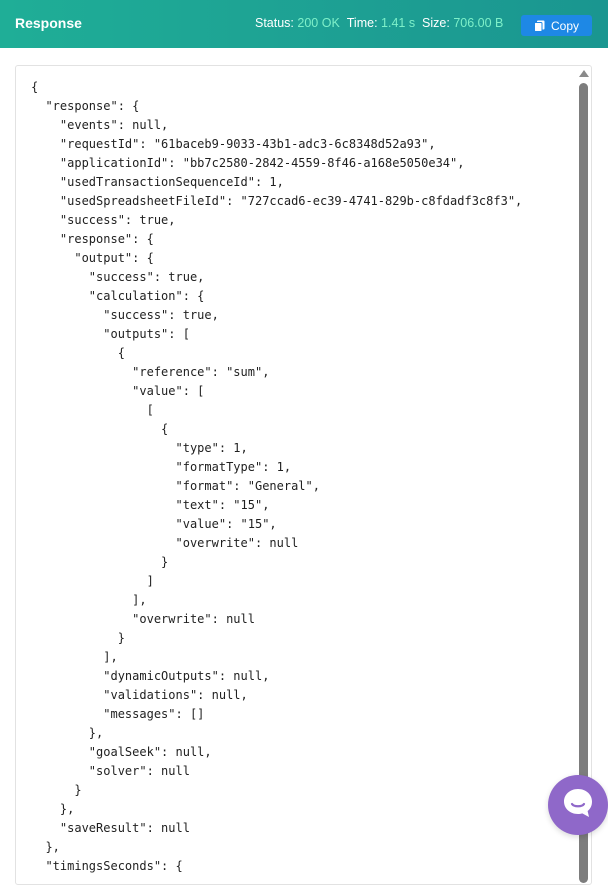 Image resolution: width=608 pixels, height=885 pixels. What do you see at coordinates (48, 23) in the screenshot?
I see `response-title: Response` at bounding box center [48, 23].